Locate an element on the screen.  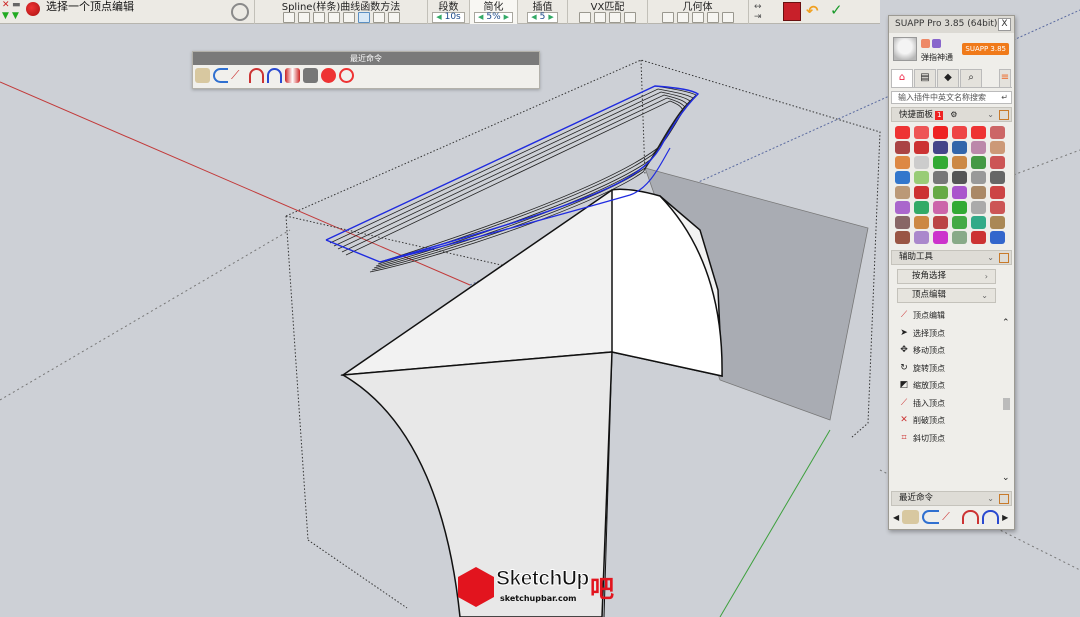
list-item: ↻ 旋转顶点 is located at coordinates (953, 369).